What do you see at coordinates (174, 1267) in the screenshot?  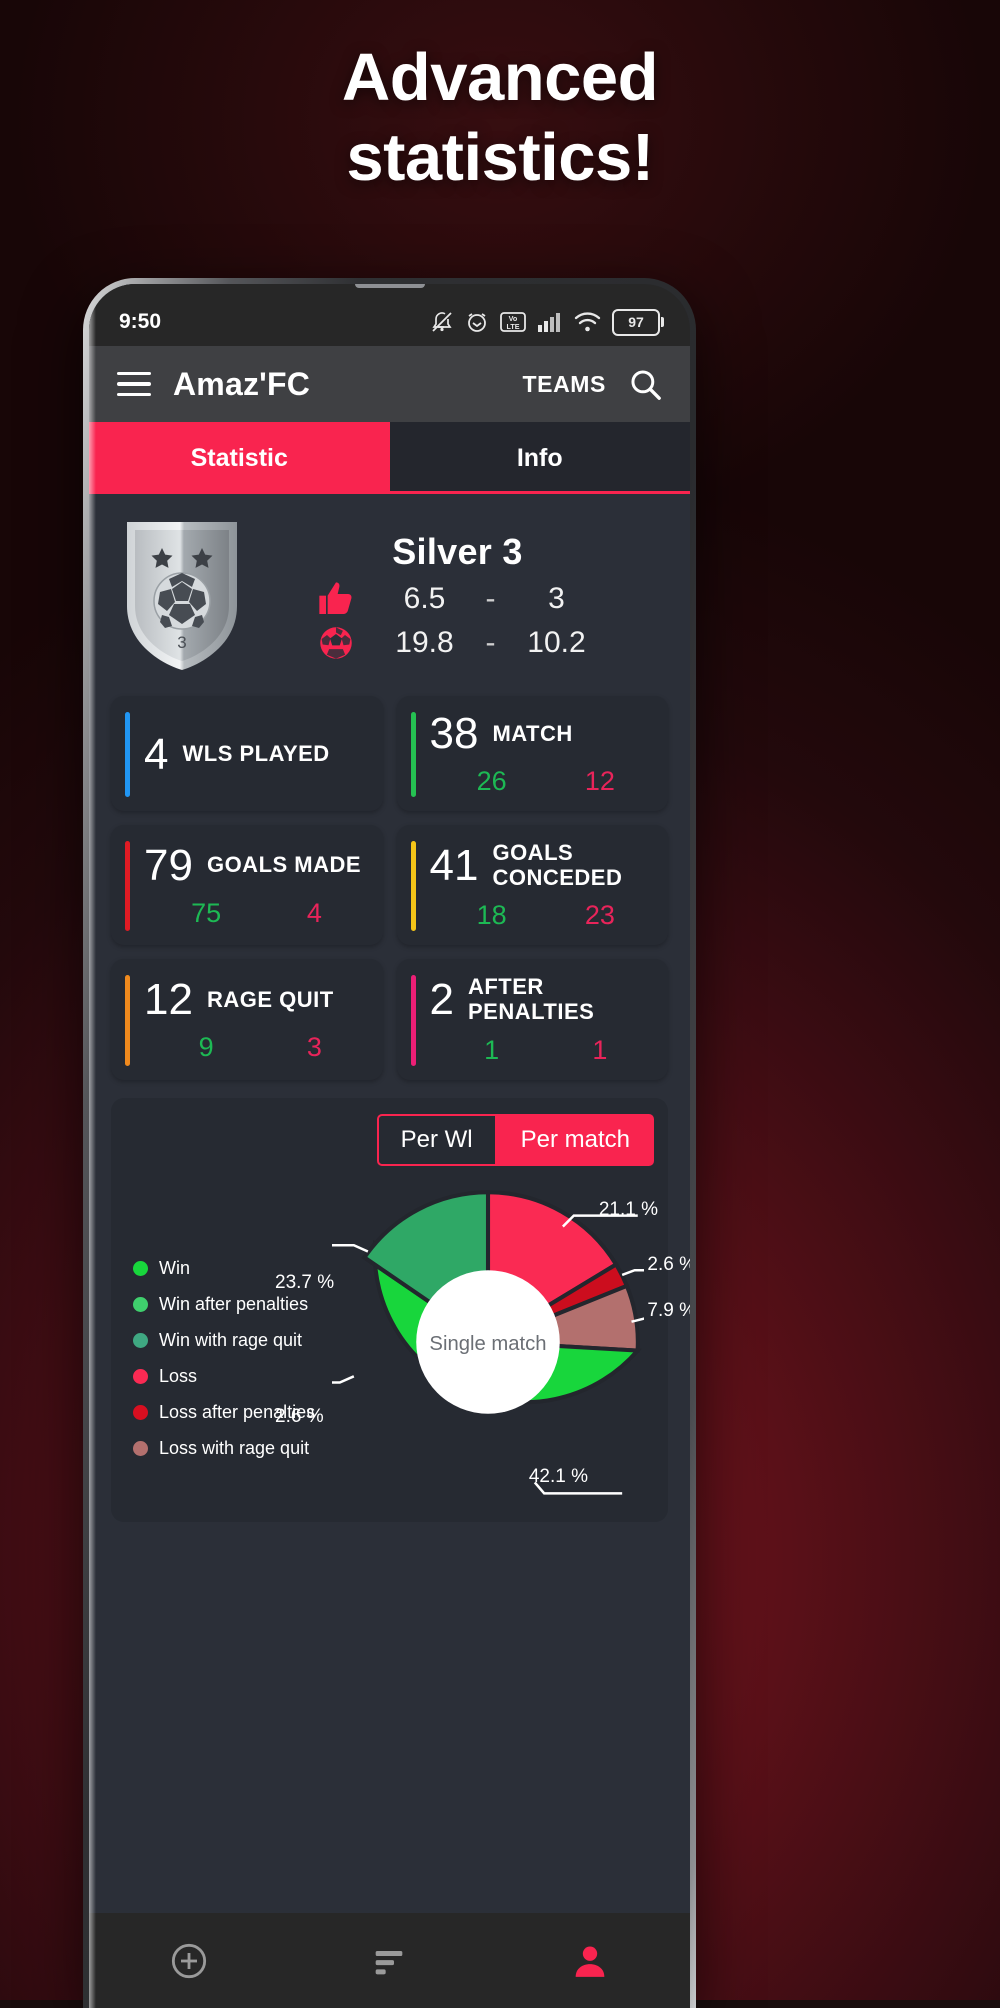 I see `legend-label: Win` at bounding box center [174, 1267].